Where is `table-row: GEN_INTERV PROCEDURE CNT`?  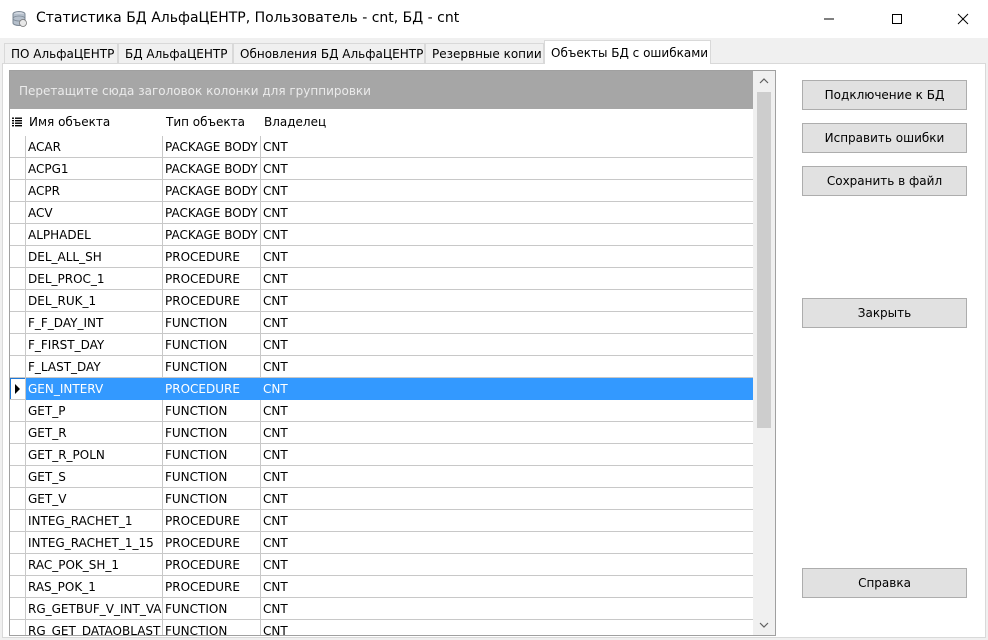 table-row: GEN_INTERV PROCEDURE CNT is located at coordinates (382, 389).